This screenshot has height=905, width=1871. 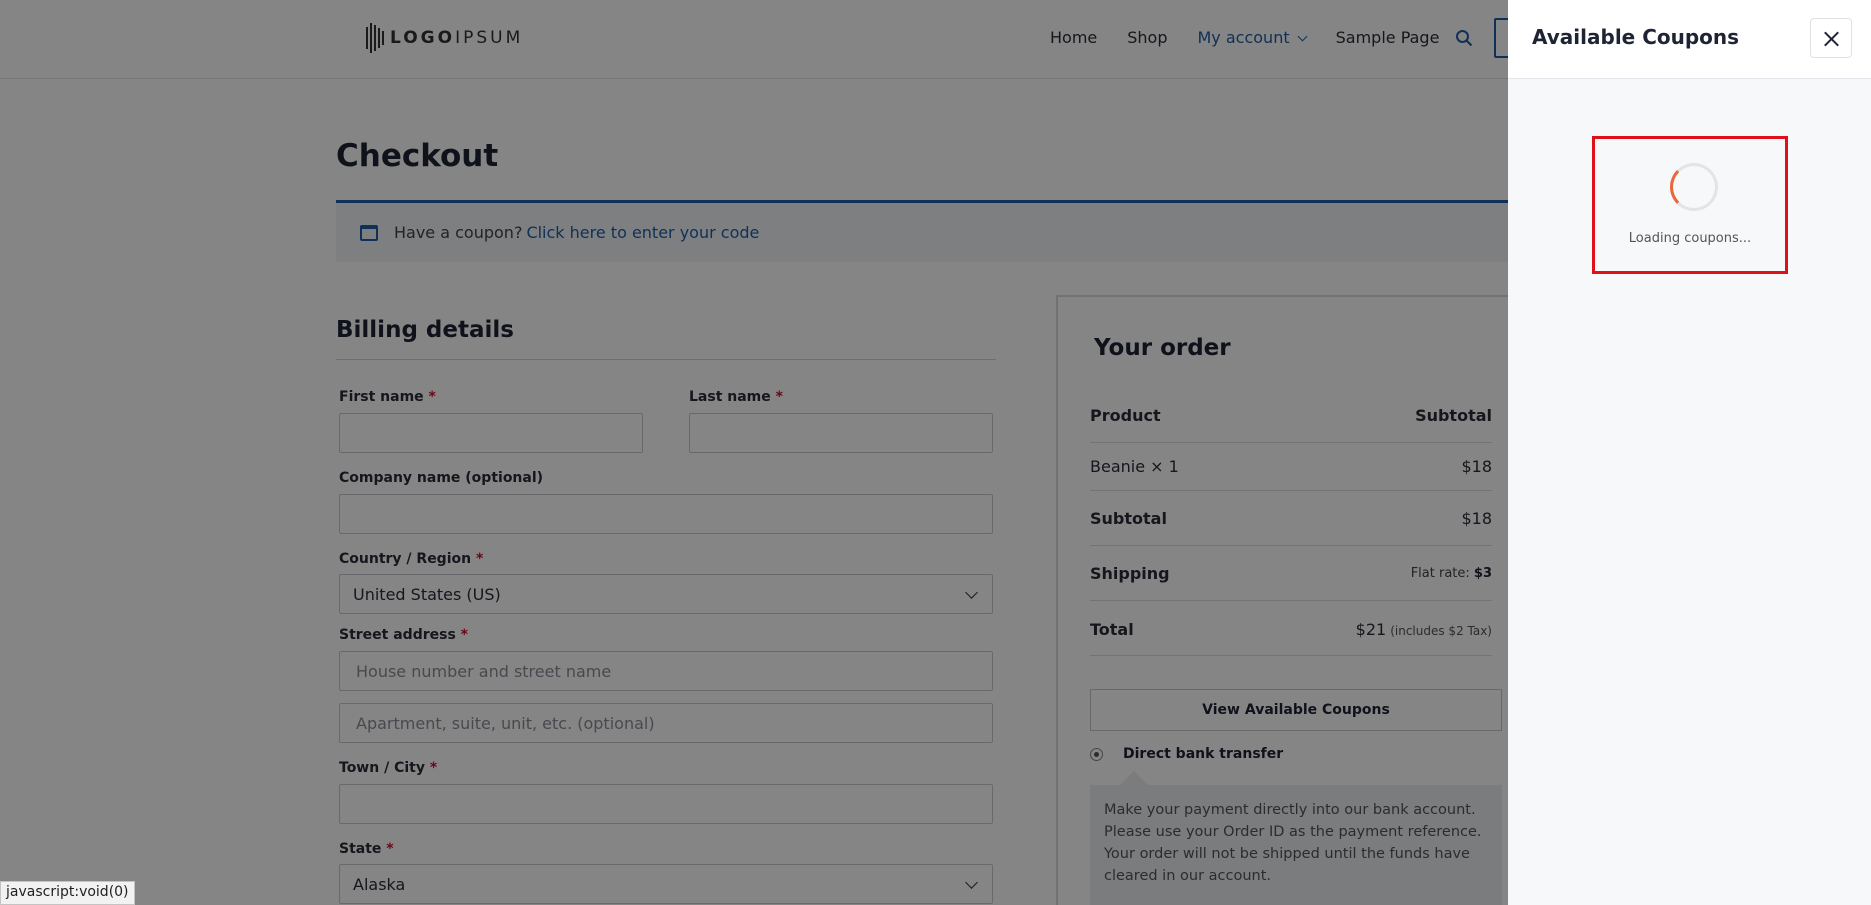 I want to click on spinner-icon, so click(x=1694, y=187).